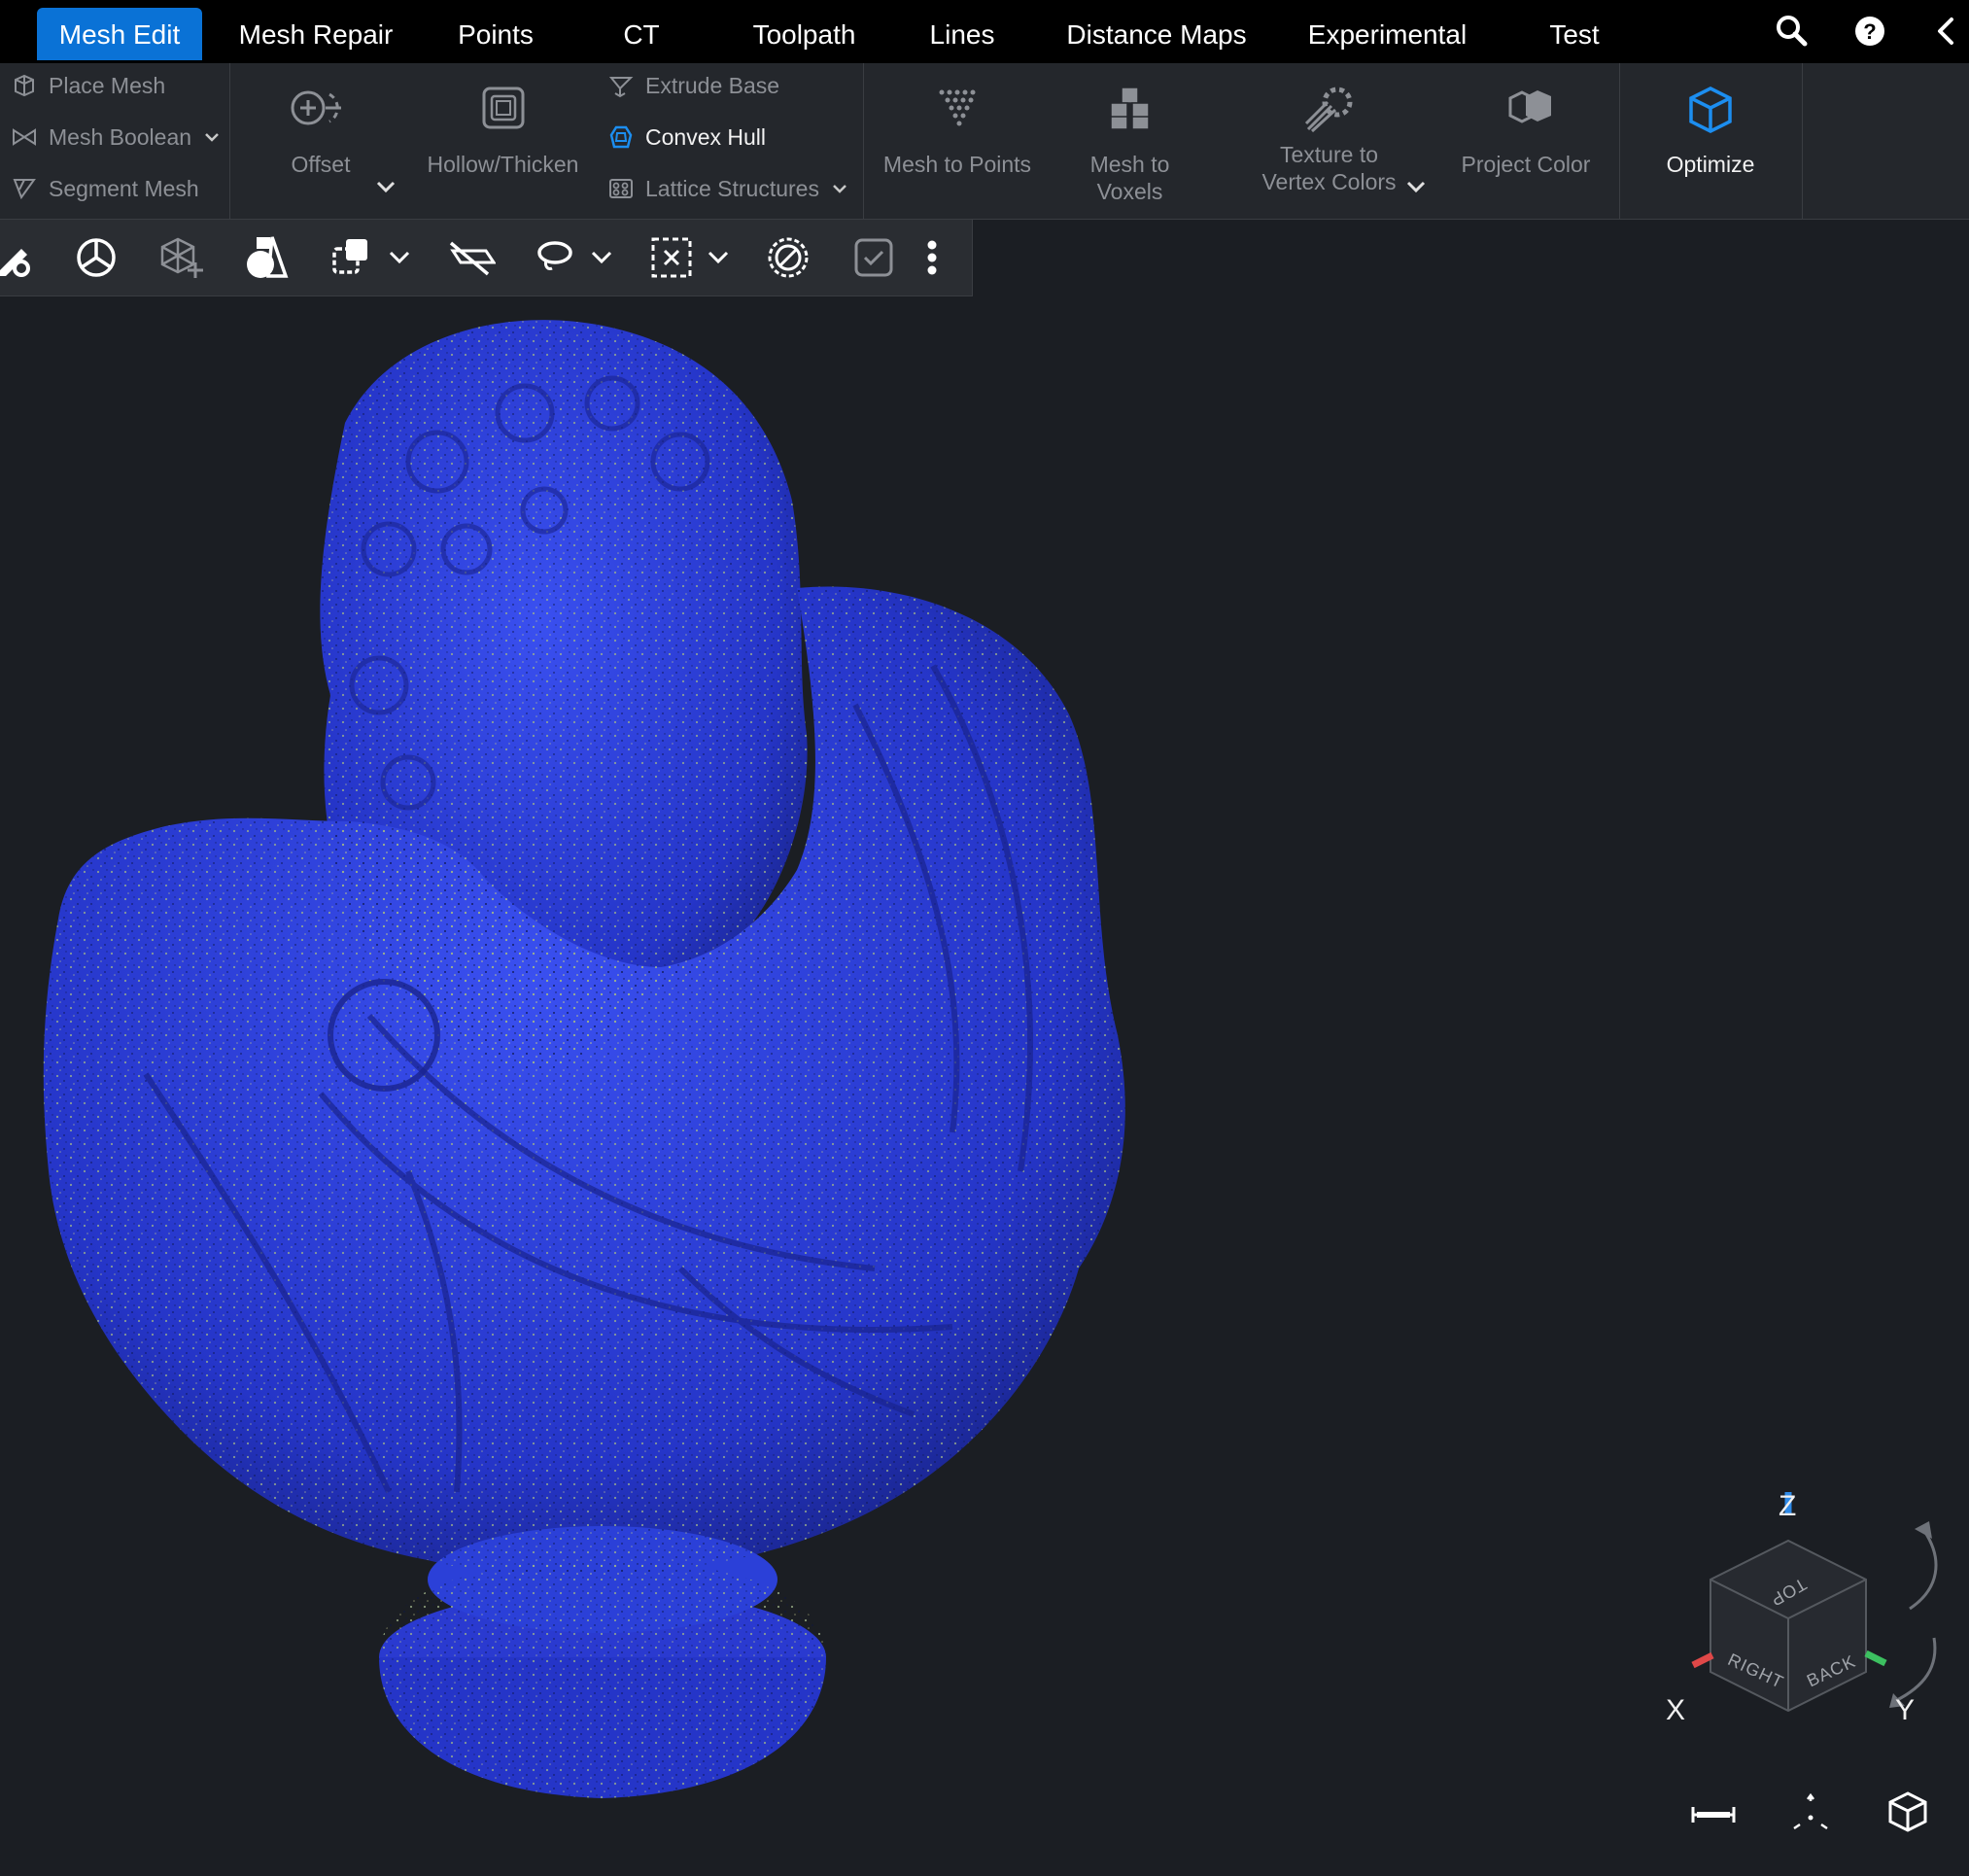  What do you see at coordinates (621, 189) in the screenshot?
I see `lattice-structures-icon` at bounding box center [621, 189].